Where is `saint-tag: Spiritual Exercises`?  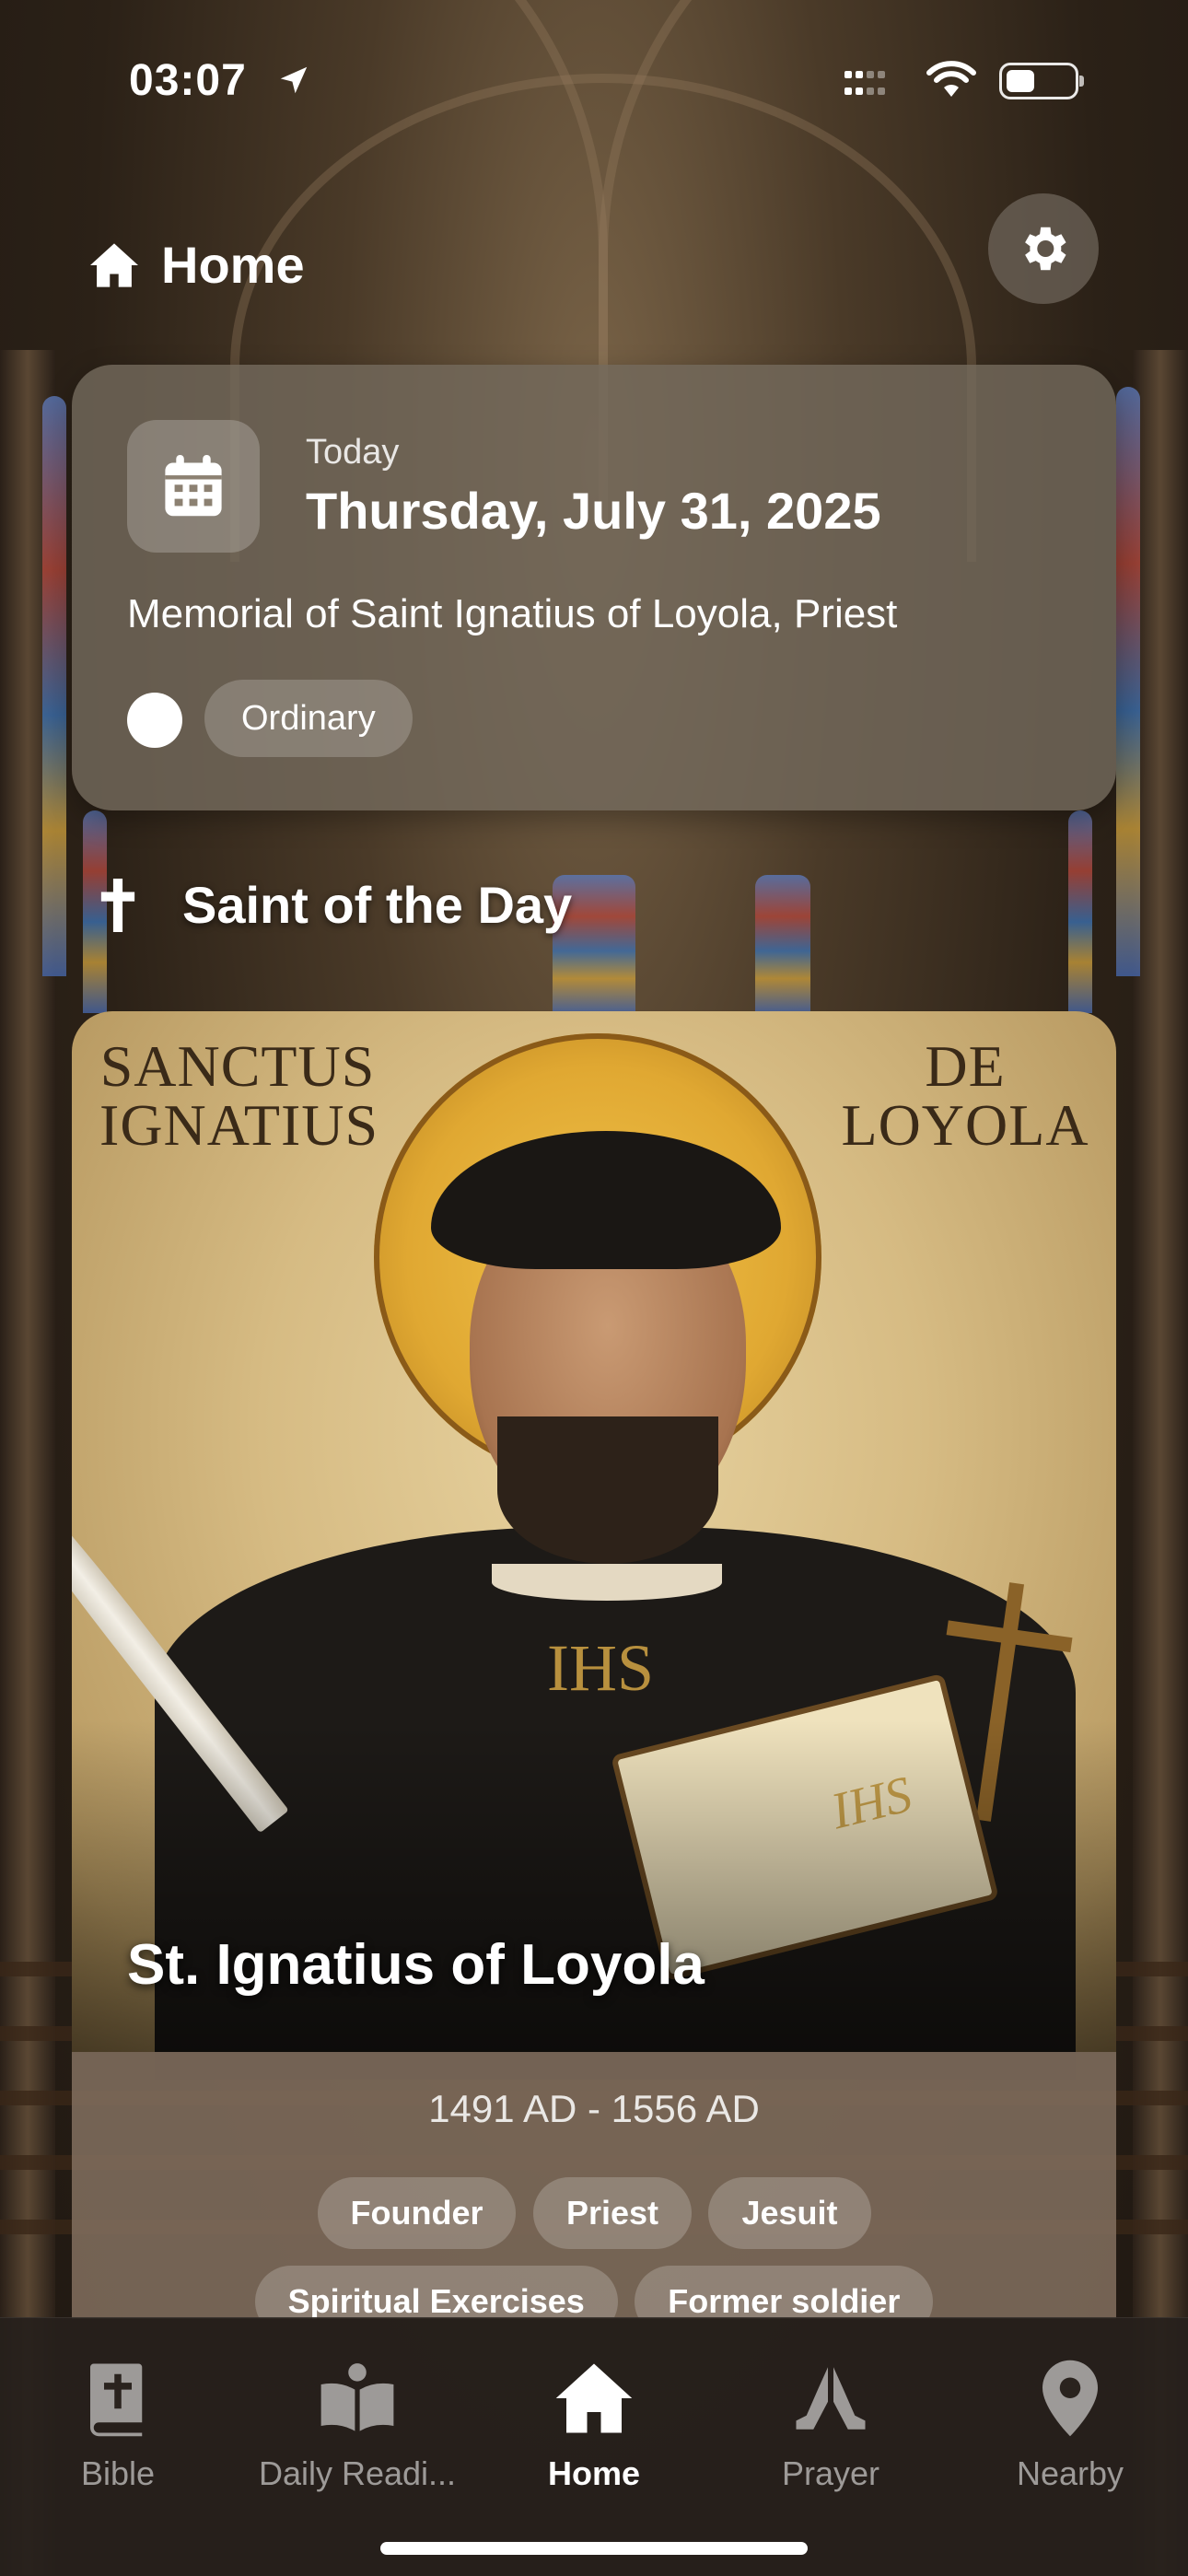
saint-tag: Spiritual Exercises is located at coordinates (436, 2292).